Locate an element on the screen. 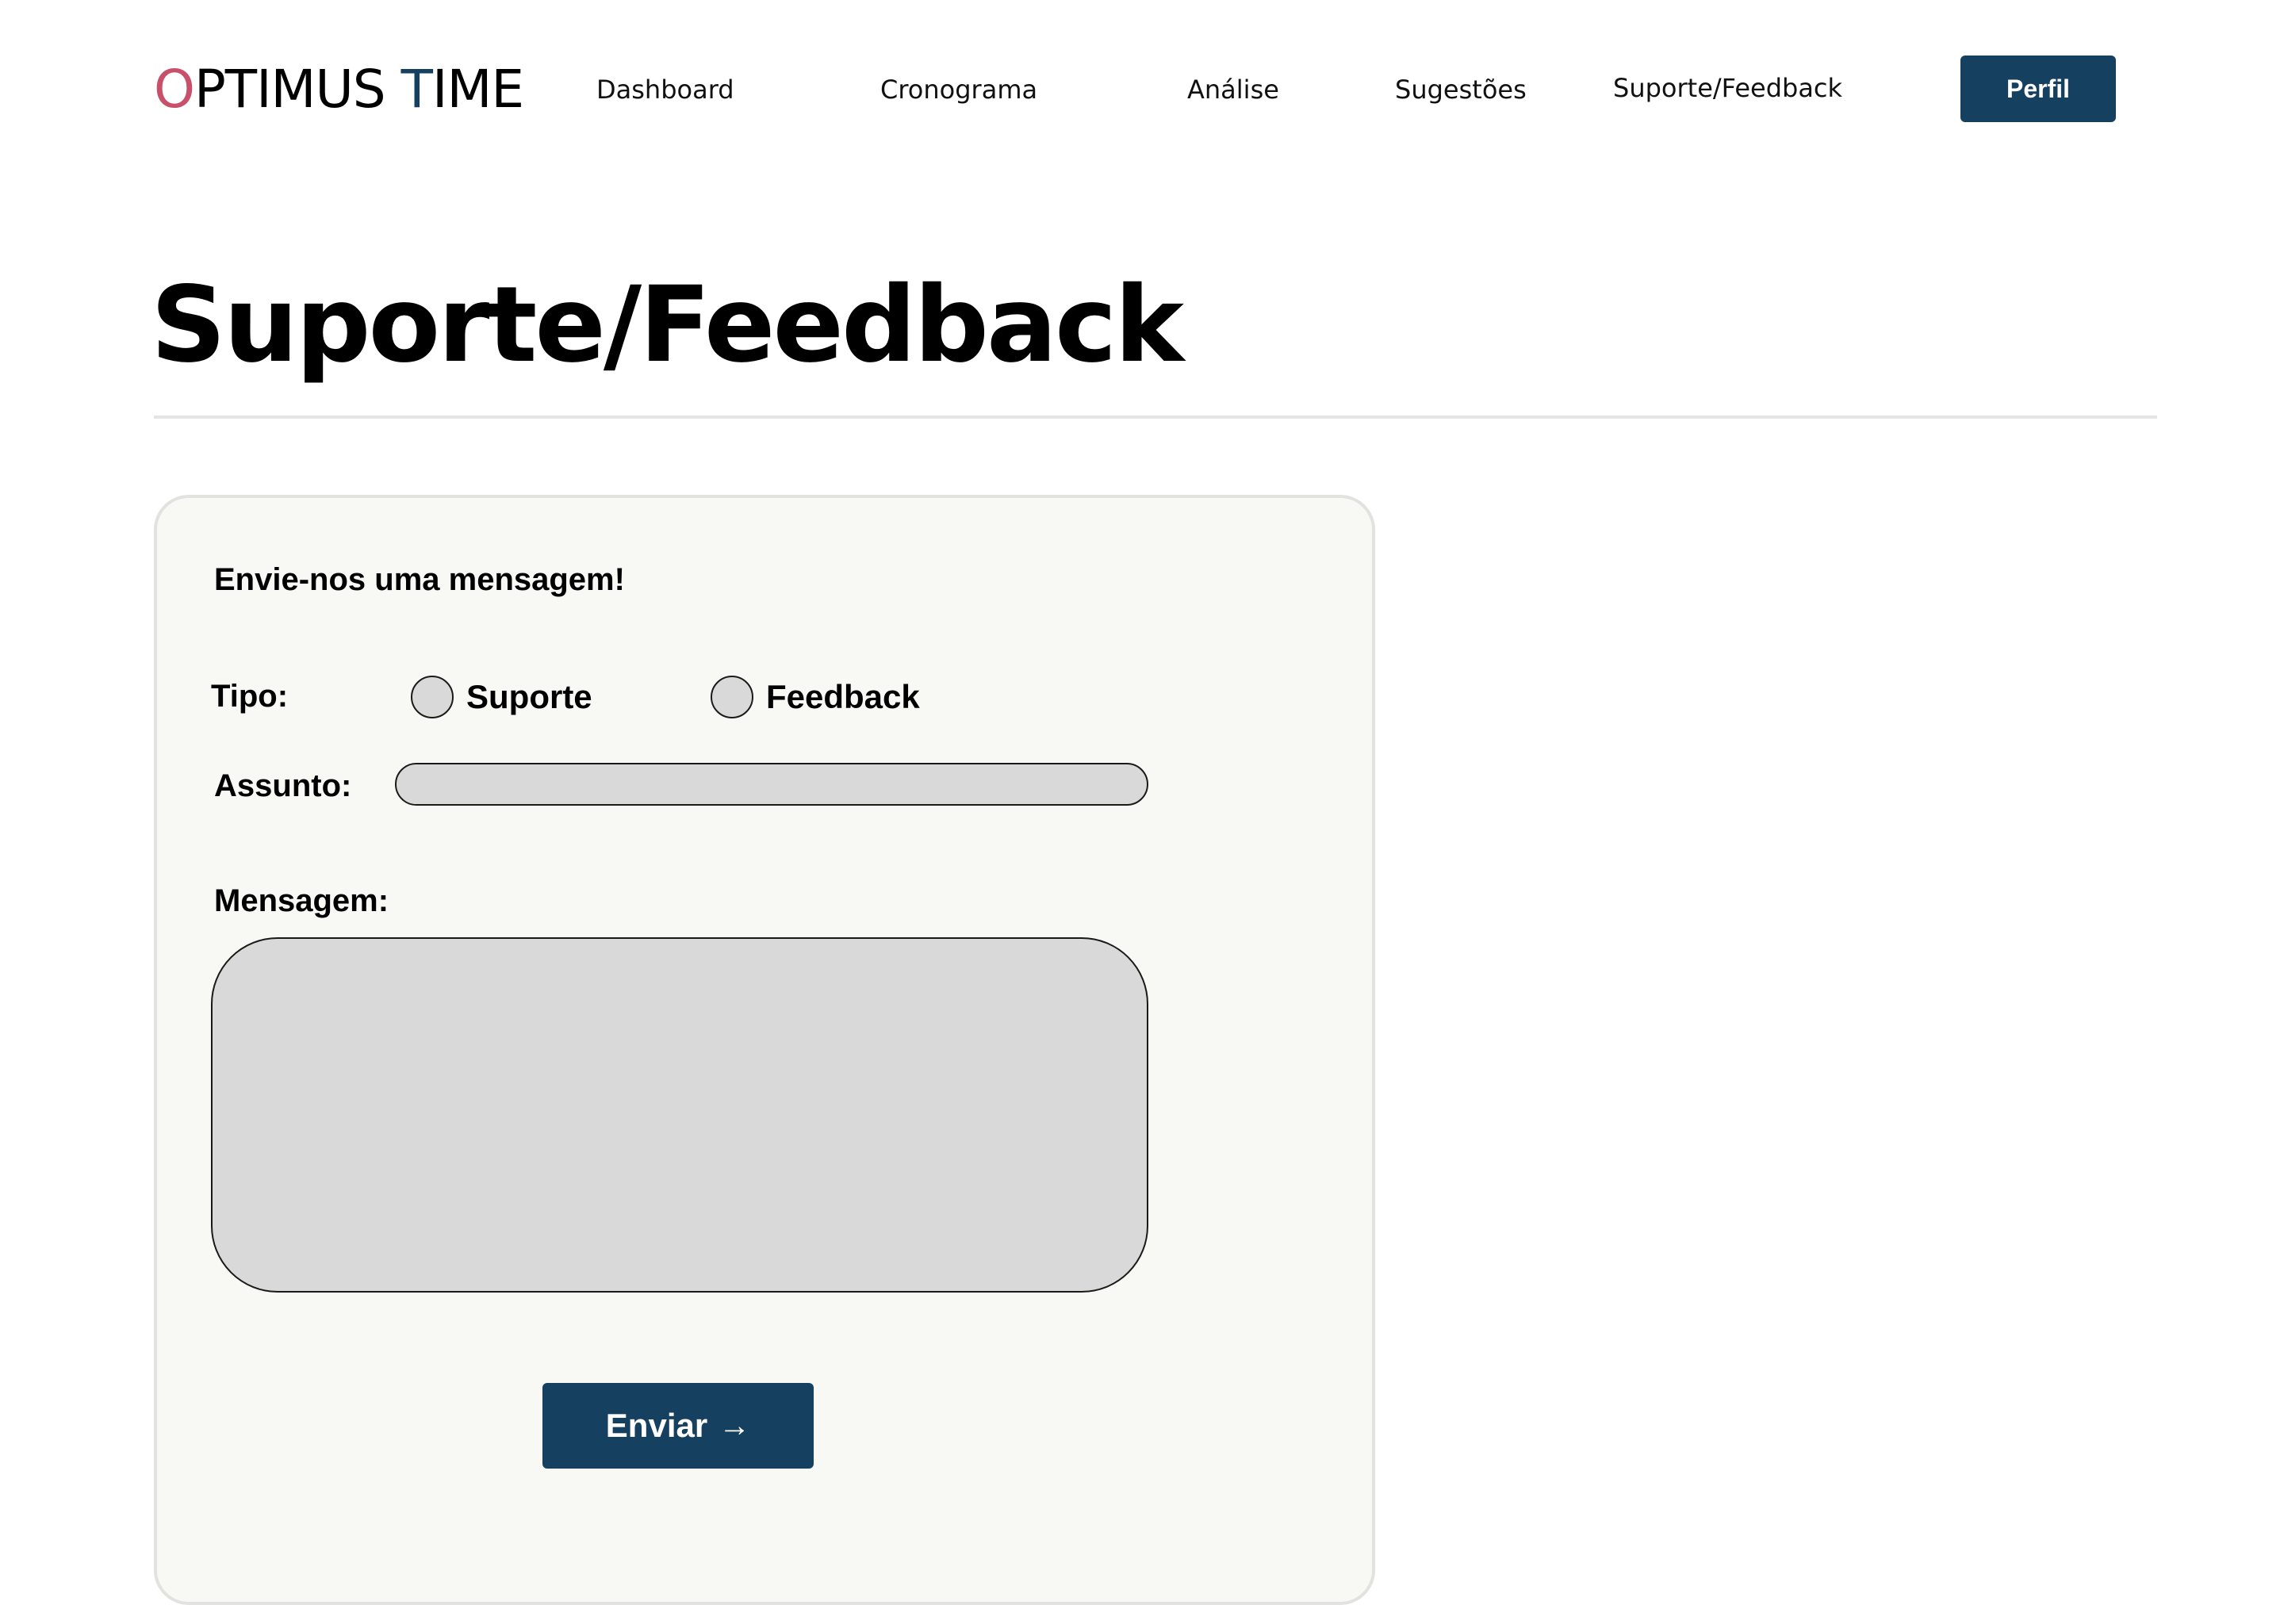 The height and width of the screenshot is (1624, 2284). nav-item-analise: Análise is located at coordinates (1233, 89).